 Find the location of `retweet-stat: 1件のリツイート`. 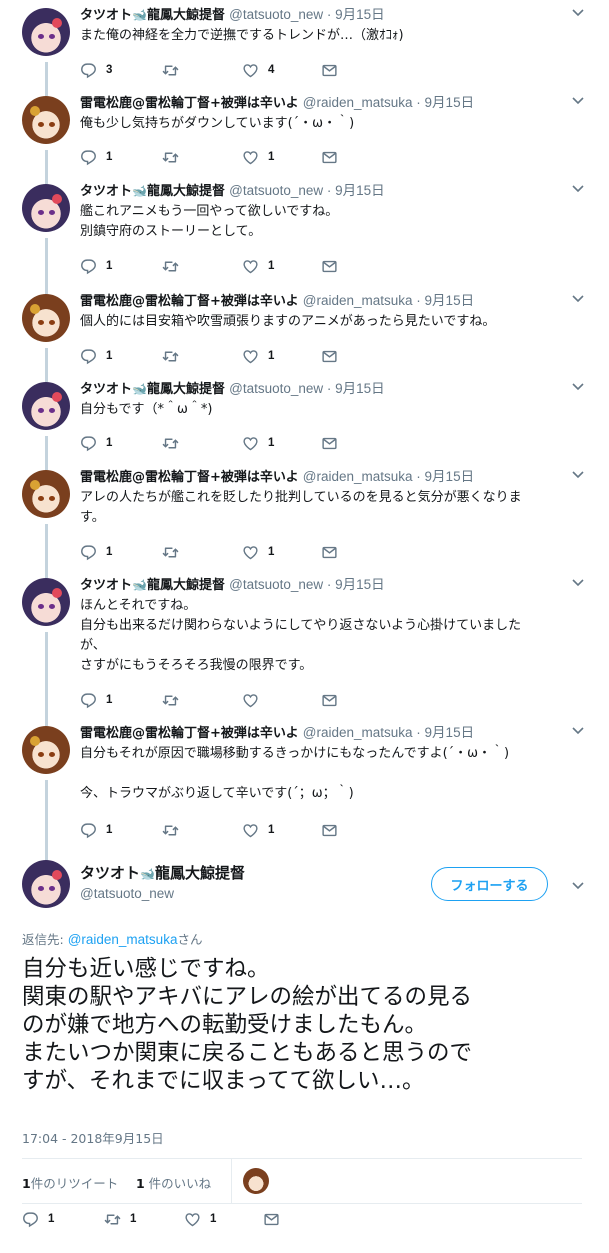

retweet-stat: 1件のリツイート is located at coordinates (70, 1182).